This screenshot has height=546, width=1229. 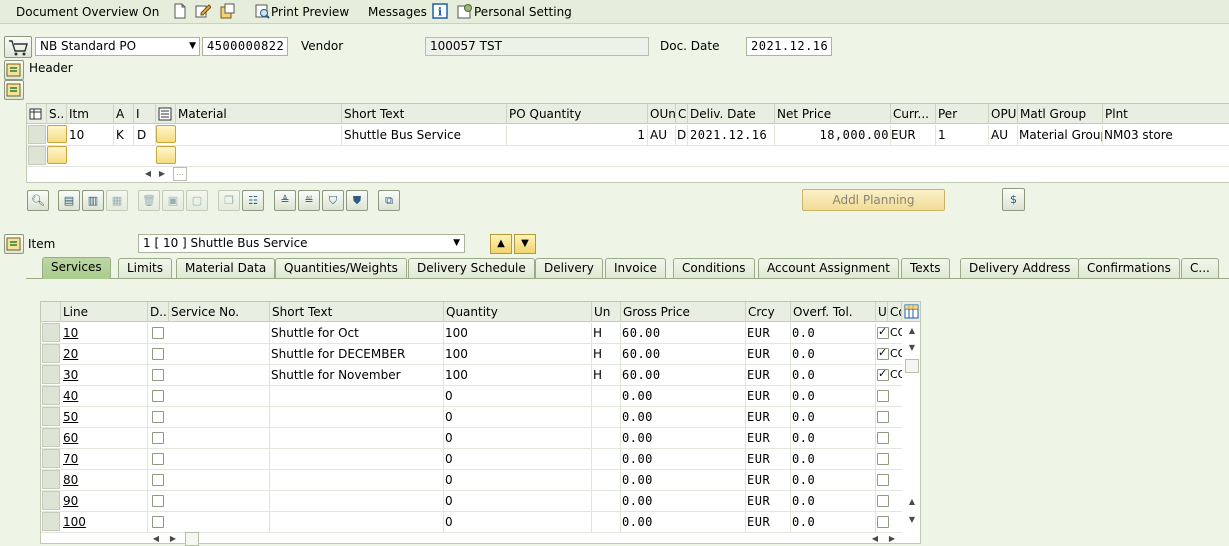 What do you see at coordinates (501, 244) in the screenshot?
I see `previous-item-button: ▲` at bounding box center [501, 244].